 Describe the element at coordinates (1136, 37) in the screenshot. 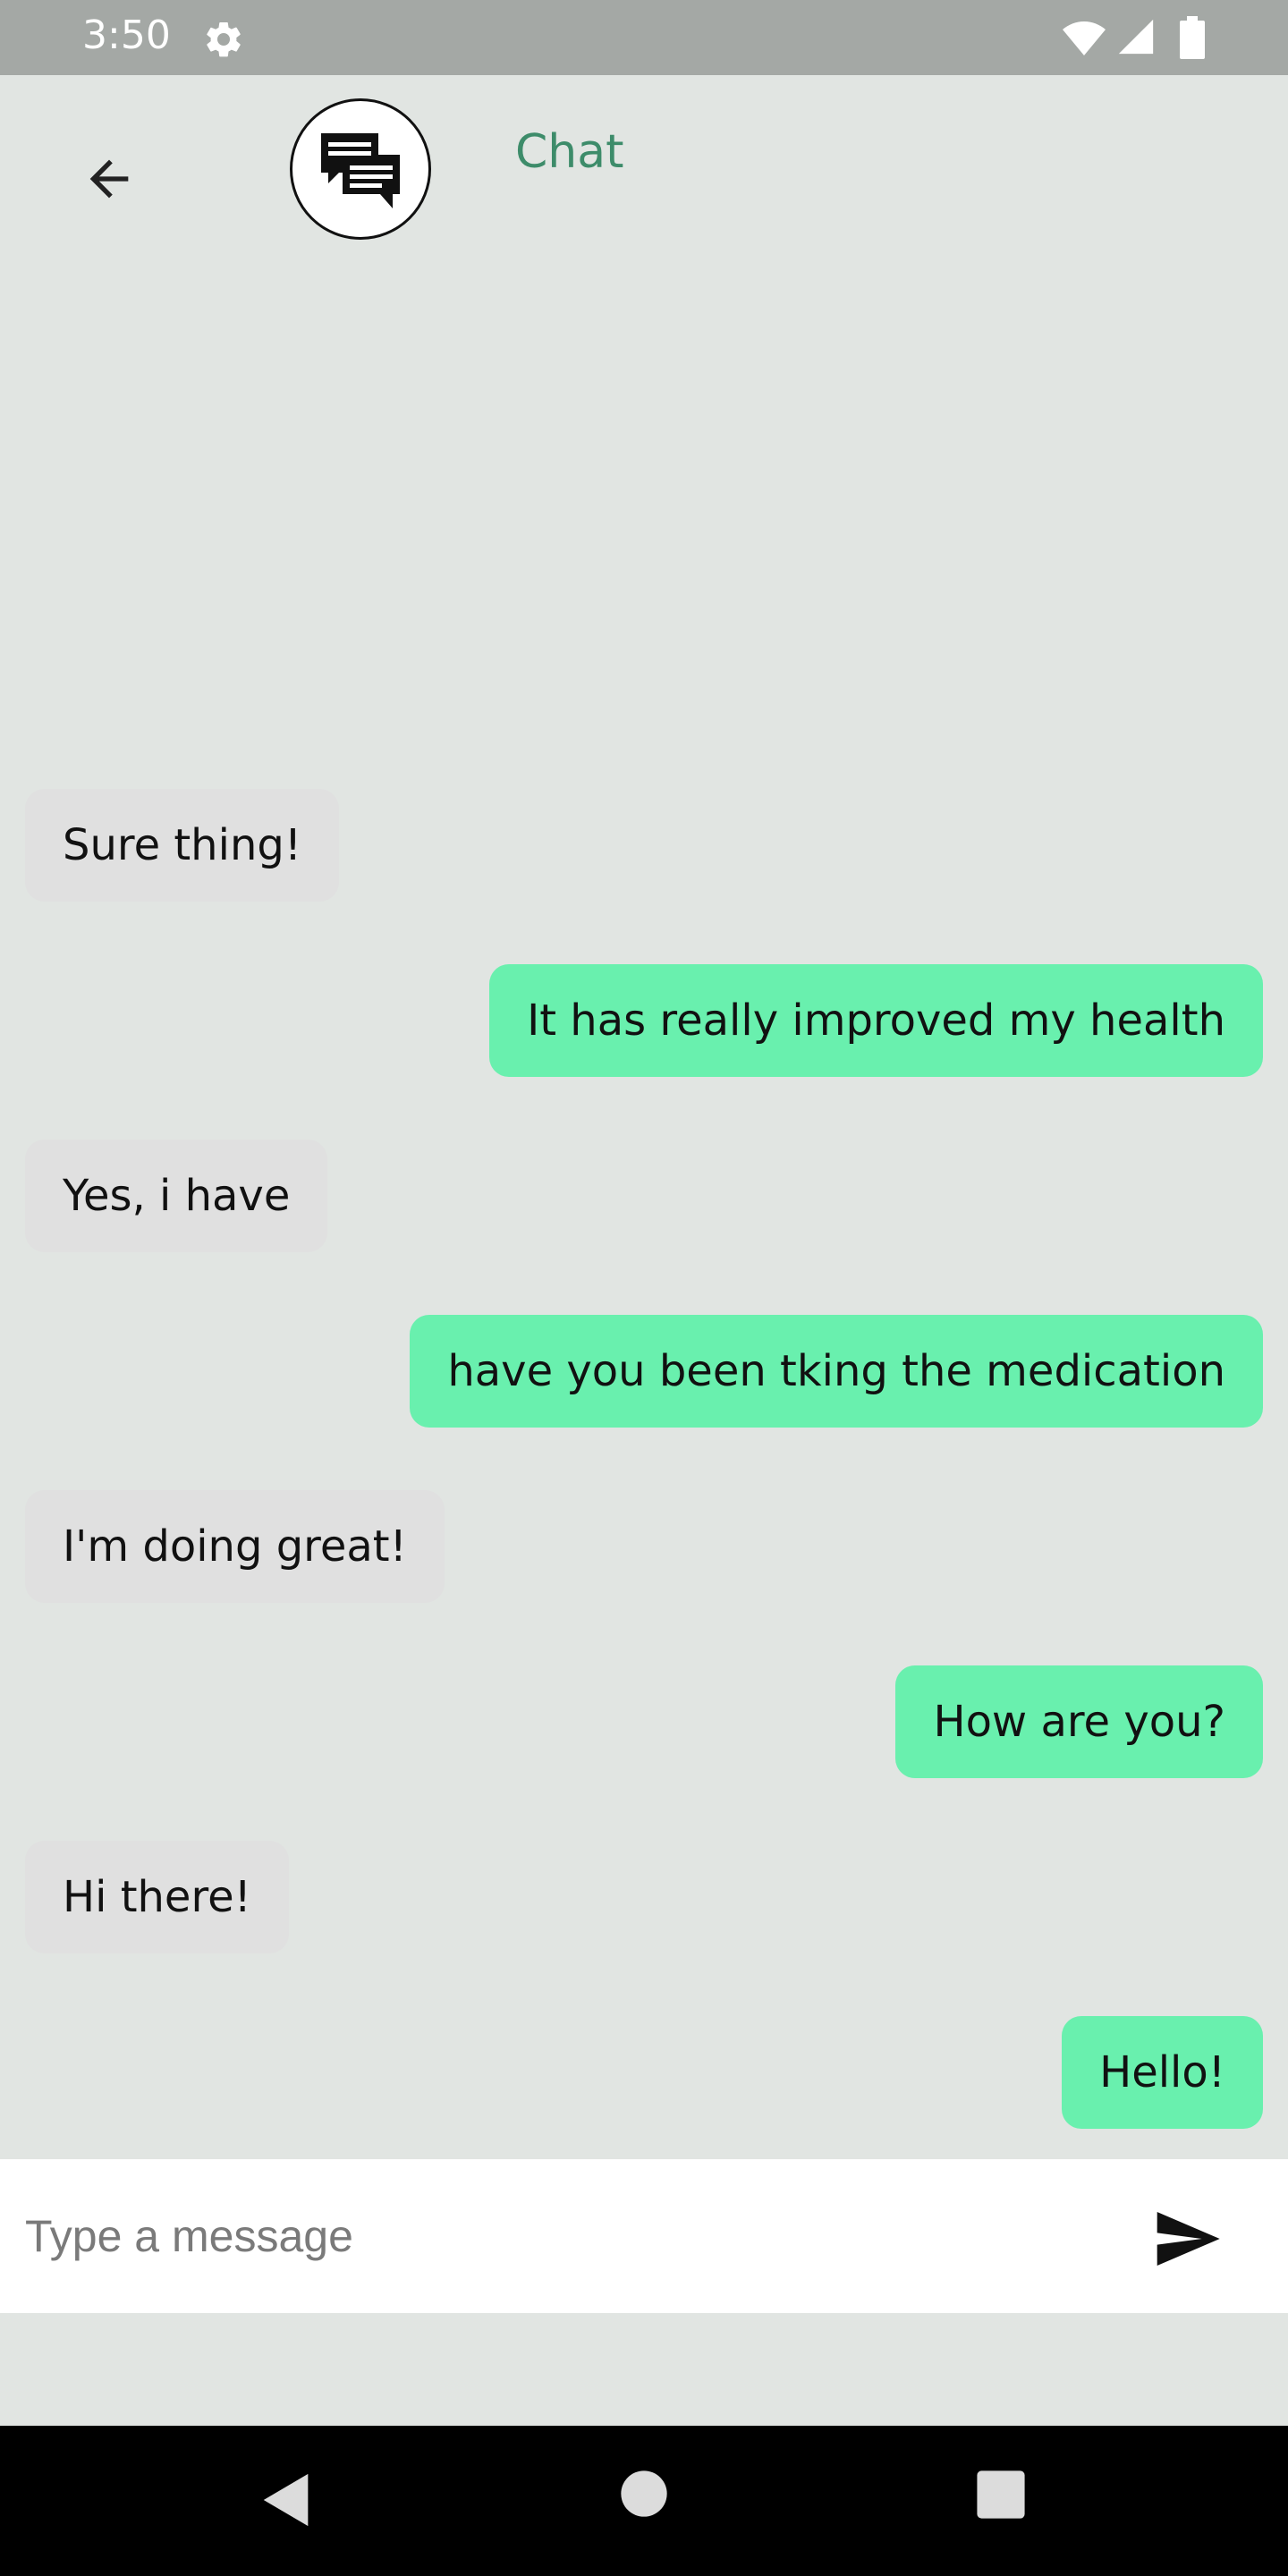

I see `signal-icon` at that location.